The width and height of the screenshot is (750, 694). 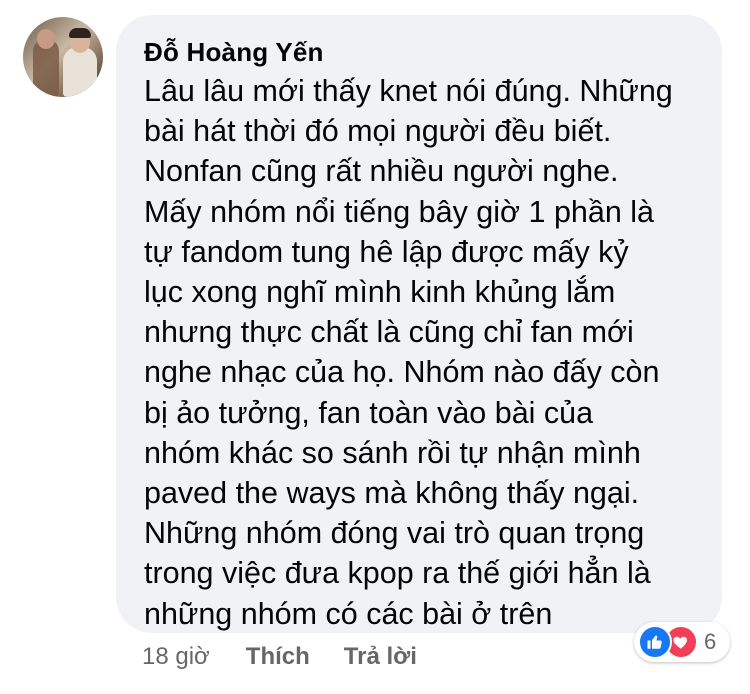 What do you see at coordinates (655, 642) in the screenshot?
I see `thumbs-up-icon` at bounding box center [655, 642].